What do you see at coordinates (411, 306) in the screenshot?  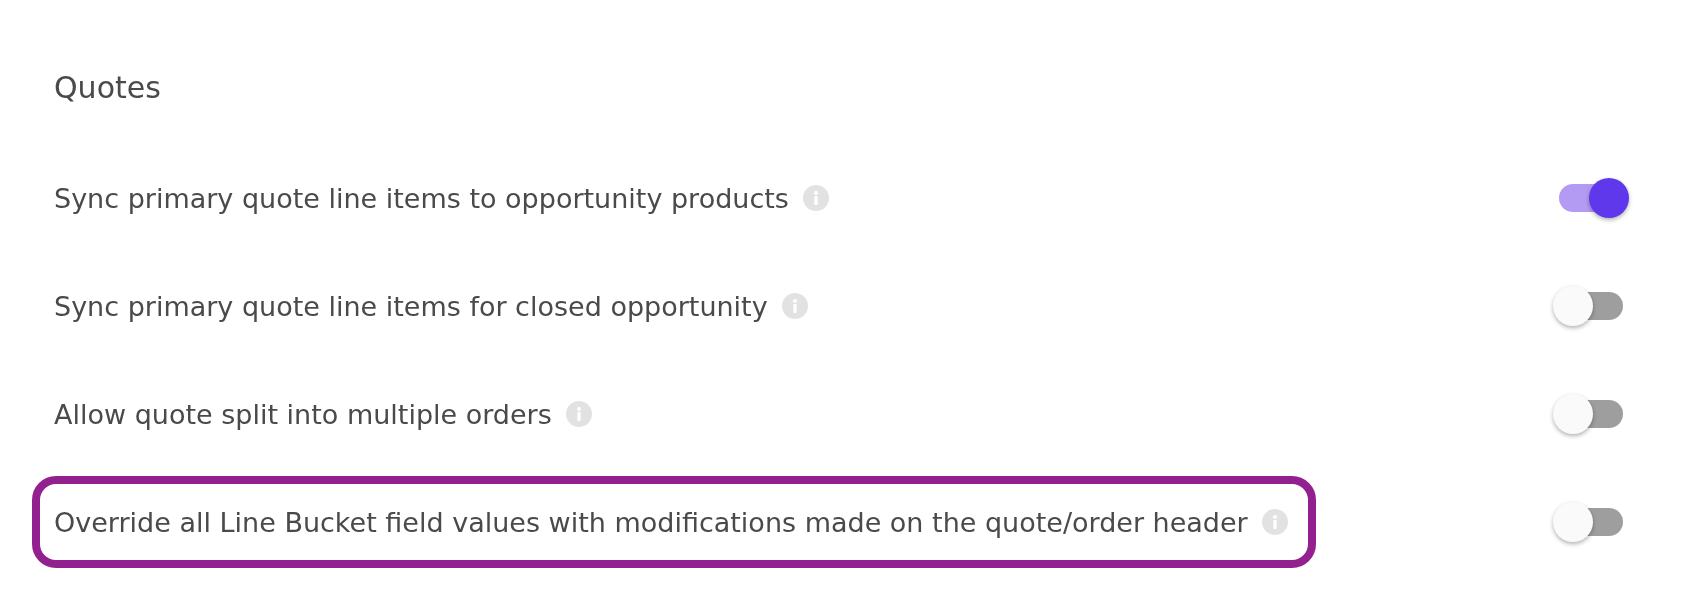 I see `setting-label: Sync primary quote line items for closed opportunity` at bounding box center [411, 306].